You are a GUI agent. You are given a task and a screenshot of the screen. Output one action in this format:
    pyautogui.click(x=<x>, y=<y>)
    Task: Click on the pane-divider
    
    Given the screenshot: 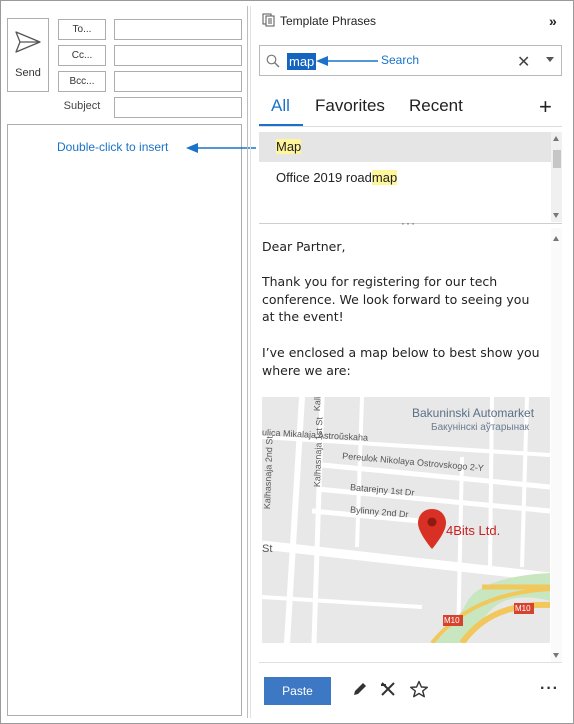 What is the action you would take?
    pyautogui.click(x=247, y=362)
    